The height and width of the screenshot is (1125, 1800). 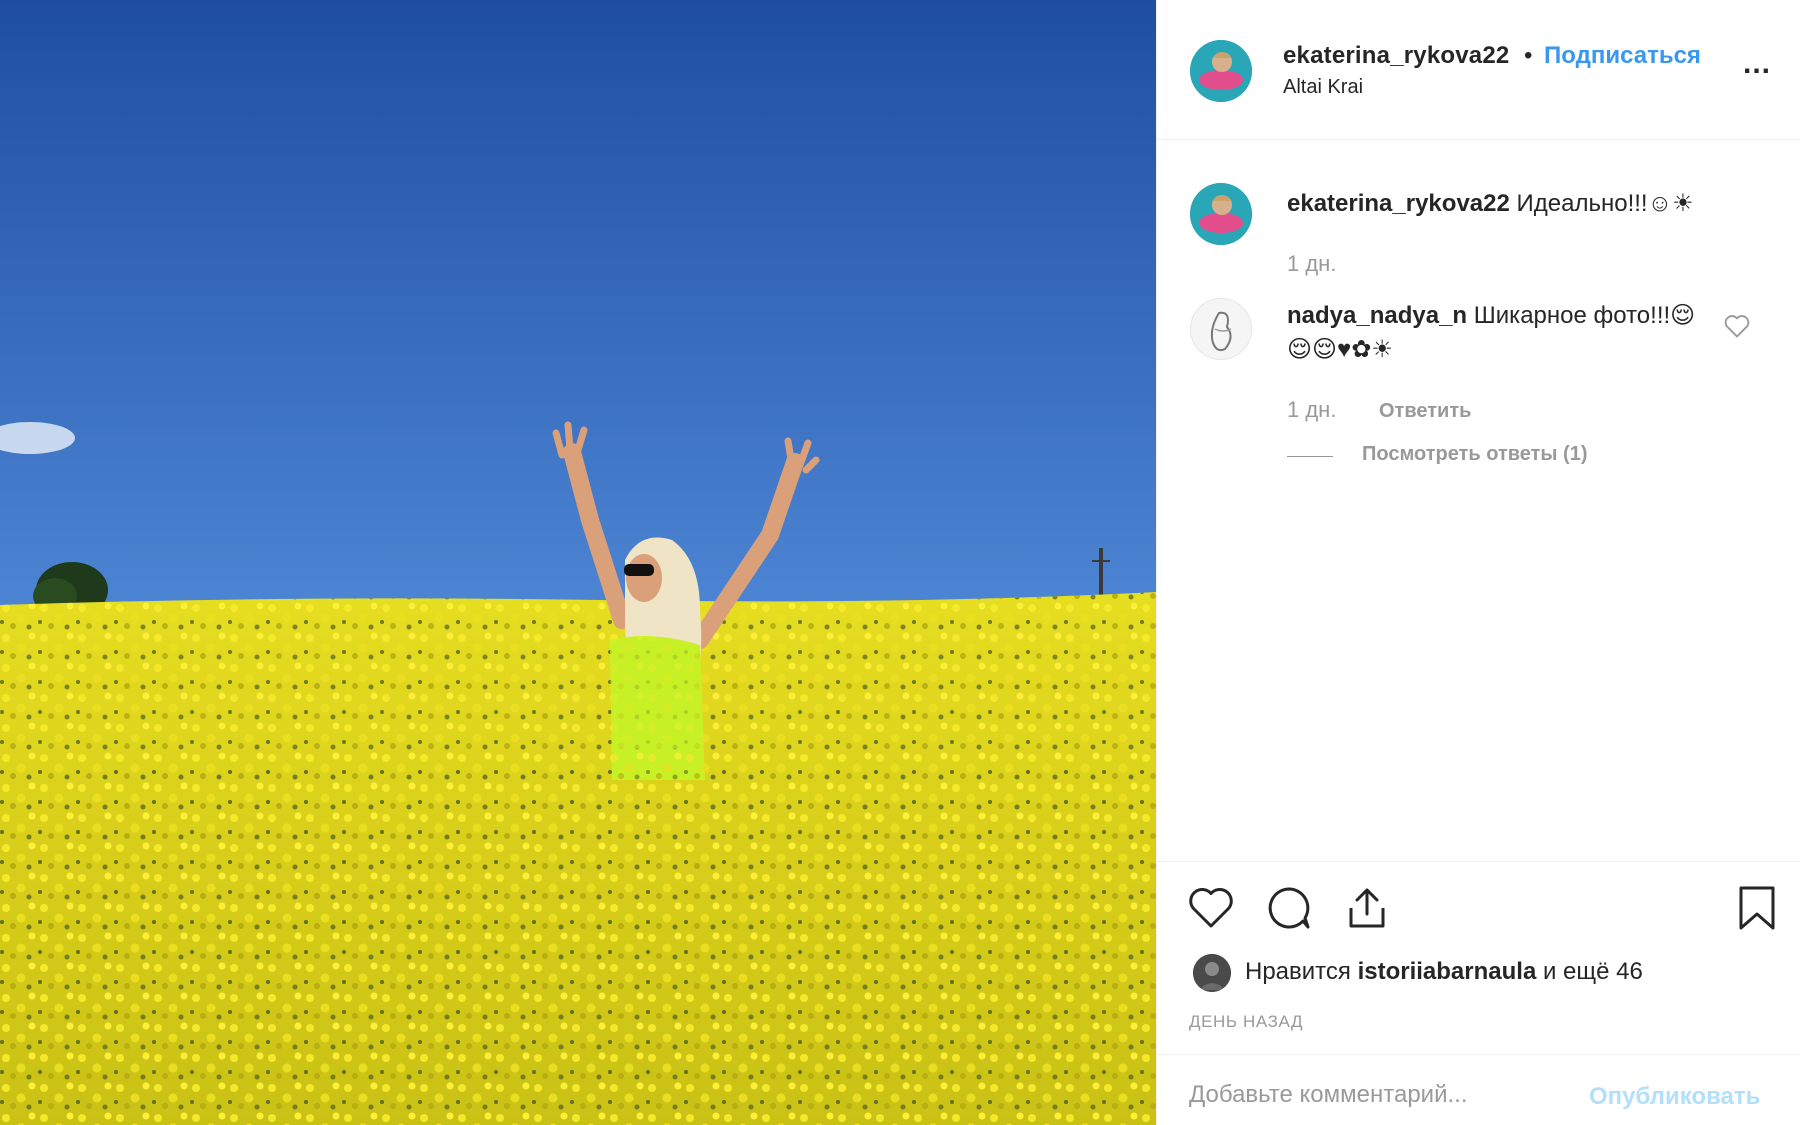 What do you see at coordinates (1475, 454) in the screenshot?
I see `view-replies-button: Посмотреть ответы (1)` at bounding box center [1475, 454].